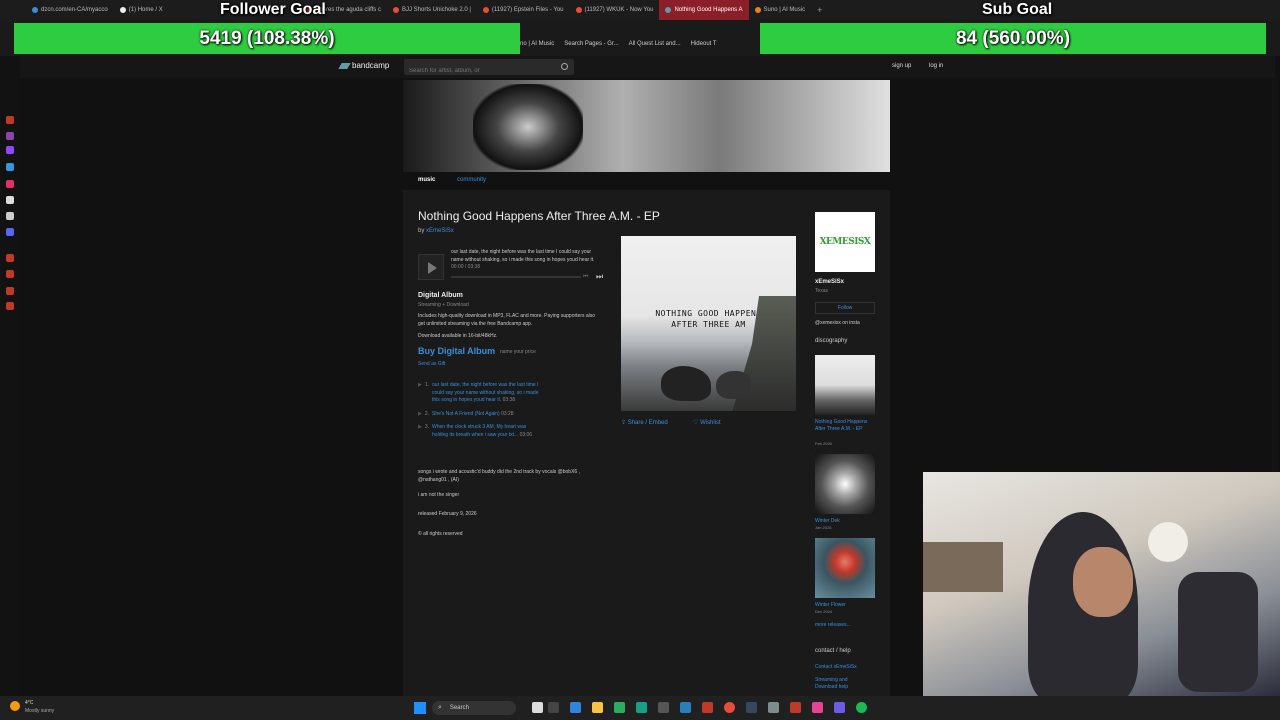 This screenshot has width=1280, height=720. I want to click on windows-start-icon, so click(420, 708).